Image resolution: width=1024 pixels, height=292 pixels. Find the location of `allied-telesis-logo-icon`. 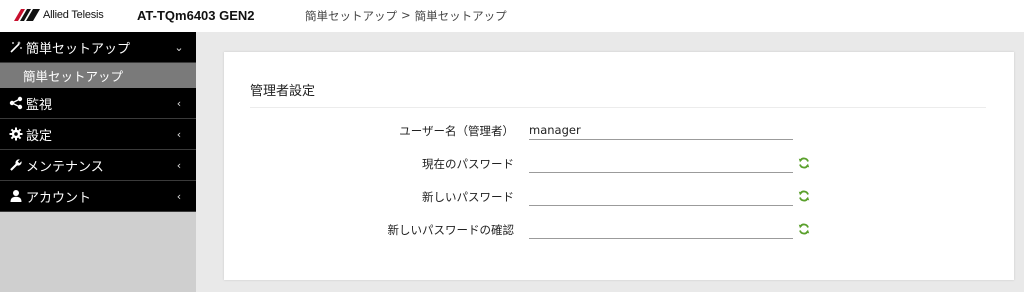

allied-telesis-logo-icon is located at coordinates (27, 15).